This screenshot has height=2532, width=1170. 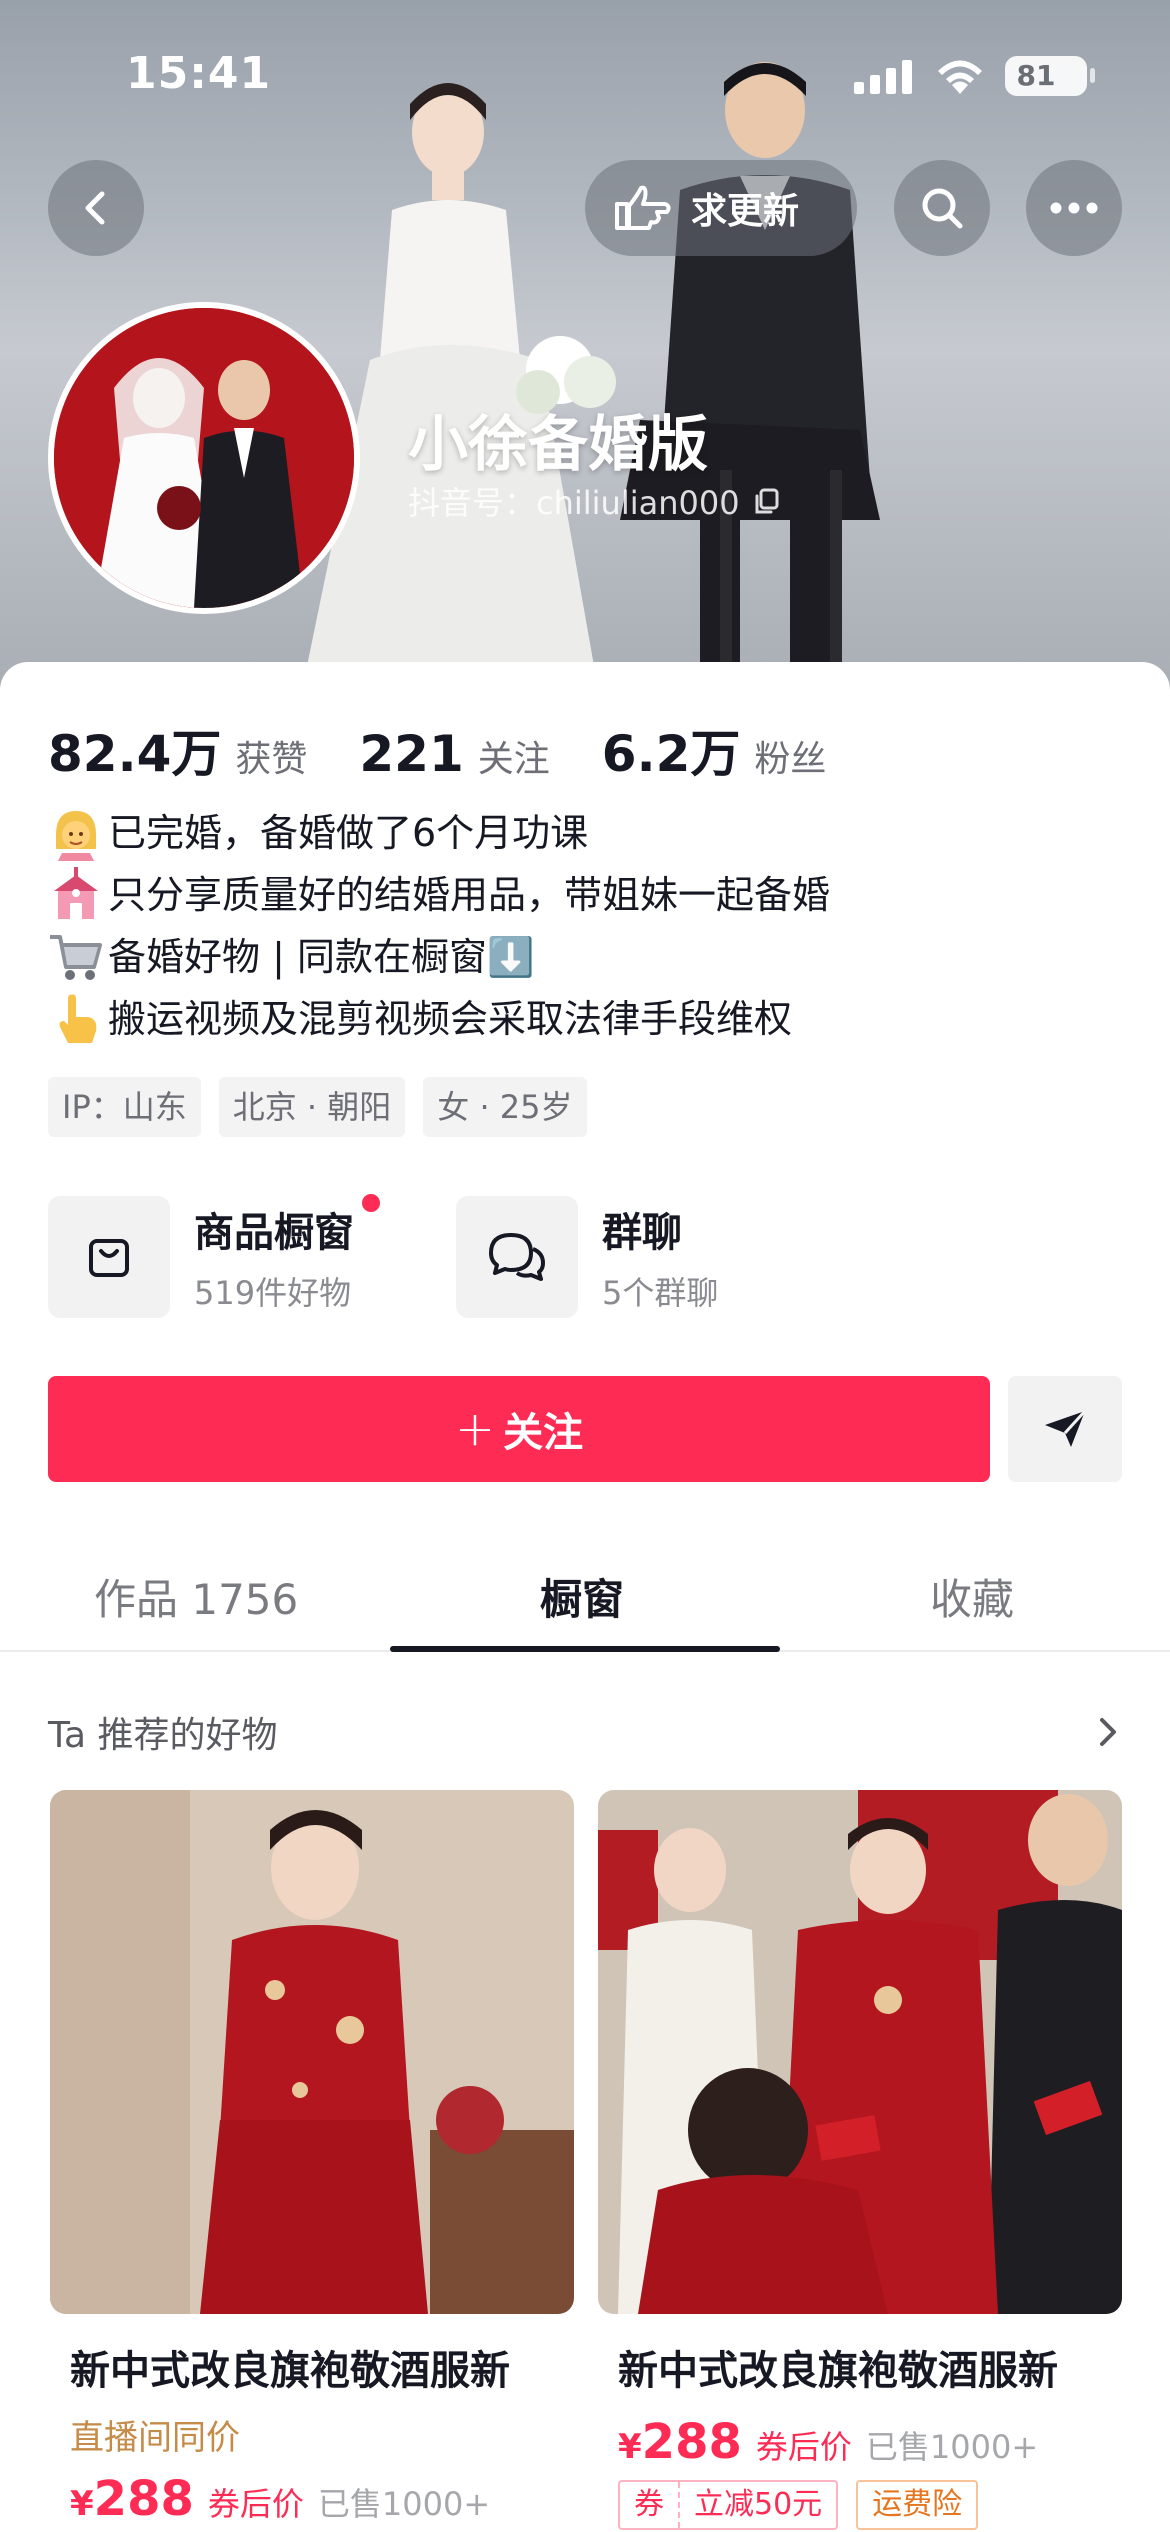 What do you see at coordinates (745, 211) in the screenshot?
I see `request-update-label: 求更新` at bounding box center [745, 211].